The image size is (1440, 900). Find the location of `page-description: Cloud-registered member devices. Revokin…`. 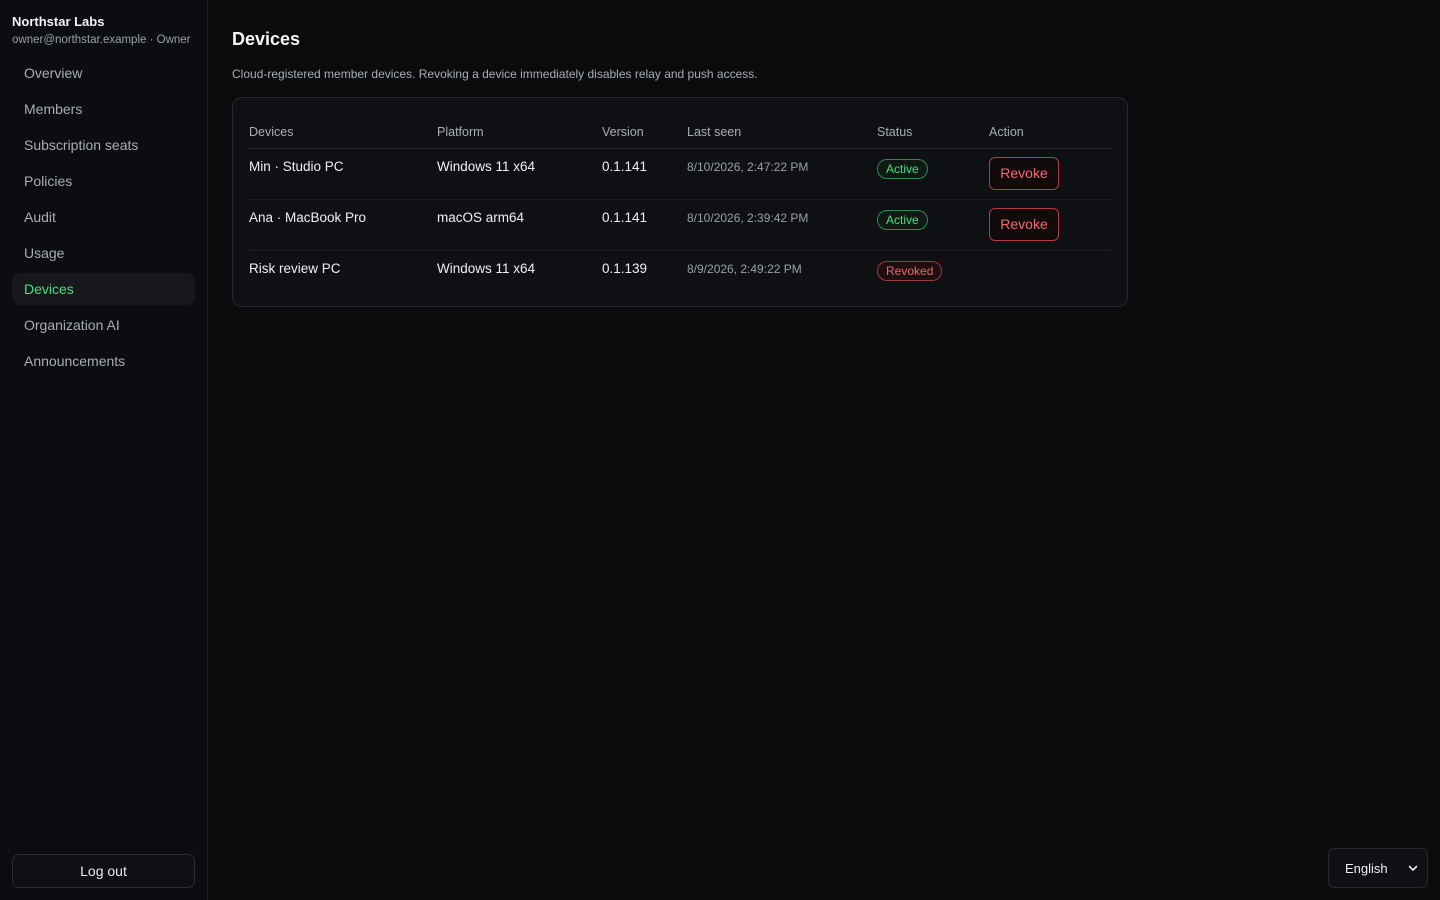

page-description: Cloud-registered member devices. Revokin… is located at coordinates (495, 74).